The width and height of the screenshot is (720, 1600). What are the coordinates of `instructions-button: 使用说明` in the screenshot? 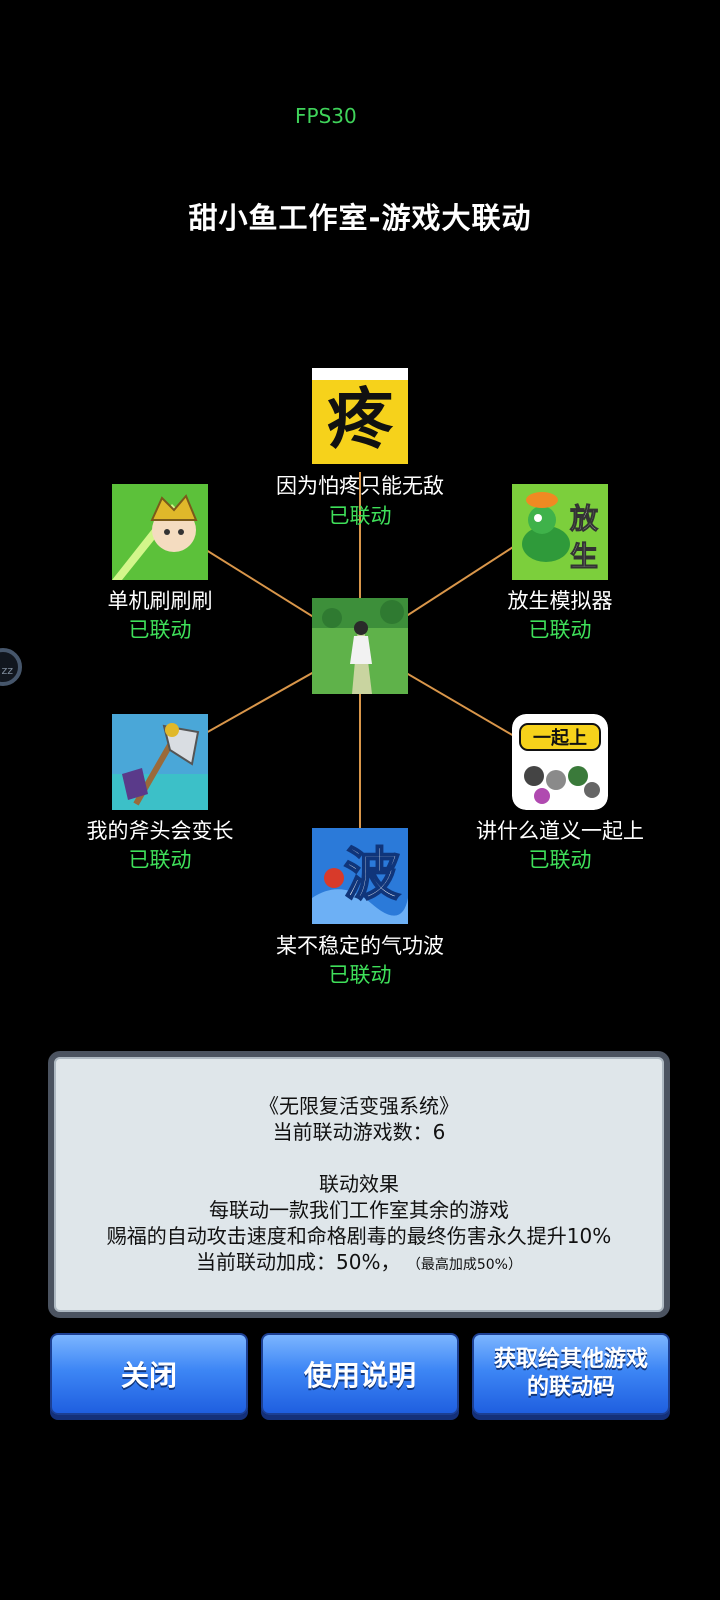 It's located at (360, 1374).